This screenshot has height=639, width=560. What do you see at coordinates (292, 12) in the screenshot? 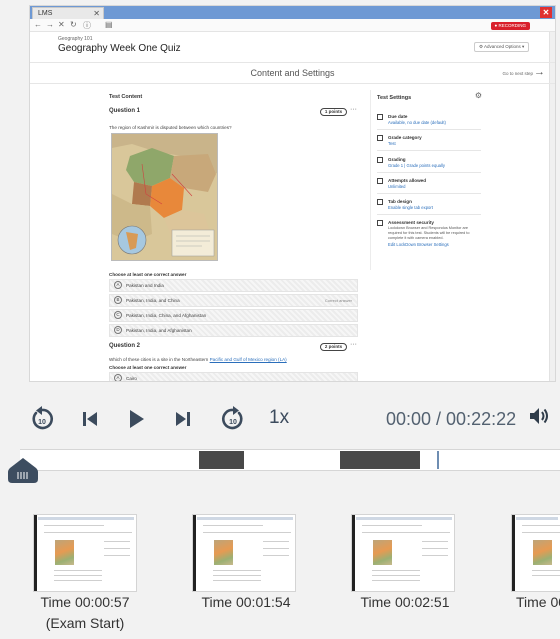
I see `browser-tab-bar: LMS ✕ ✕` at bounding box center [292, 12].